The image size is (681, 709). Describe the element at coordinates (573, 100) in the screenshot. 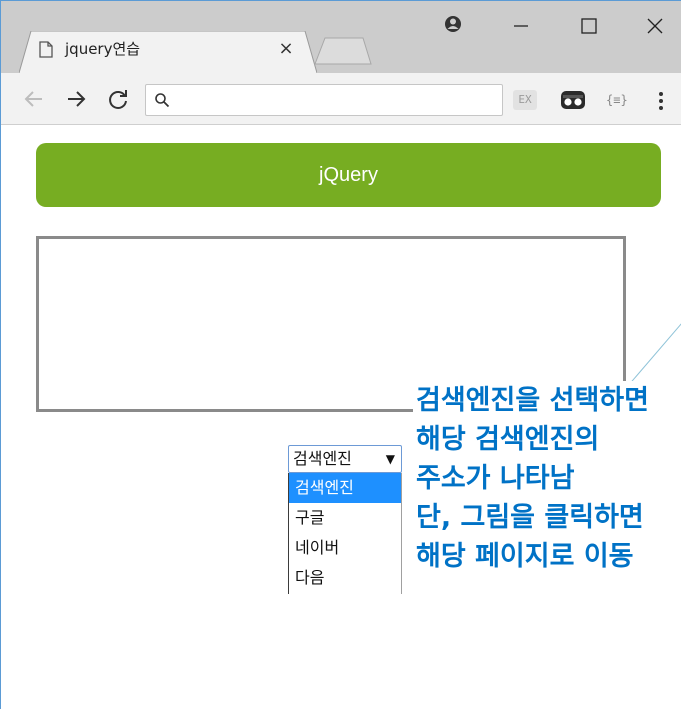

I see `incognito-extension-icon` at that location.